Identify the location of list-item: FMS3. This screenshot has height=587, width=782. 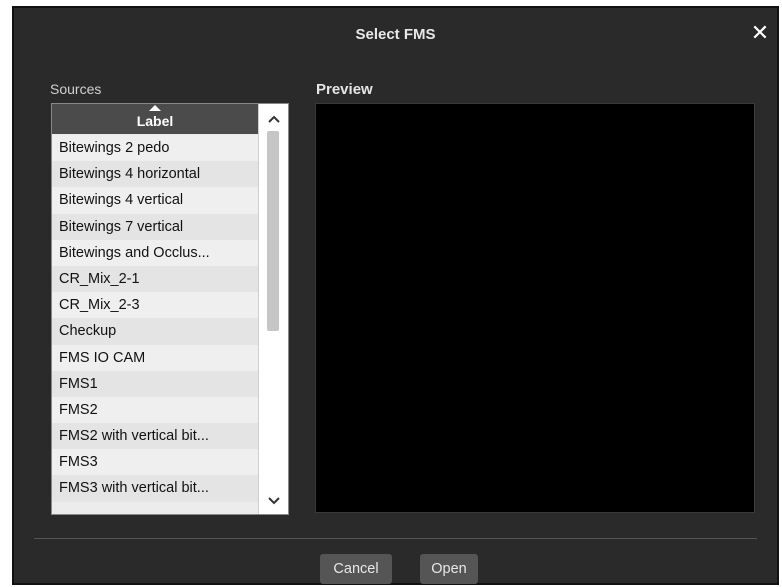
(155, 462).